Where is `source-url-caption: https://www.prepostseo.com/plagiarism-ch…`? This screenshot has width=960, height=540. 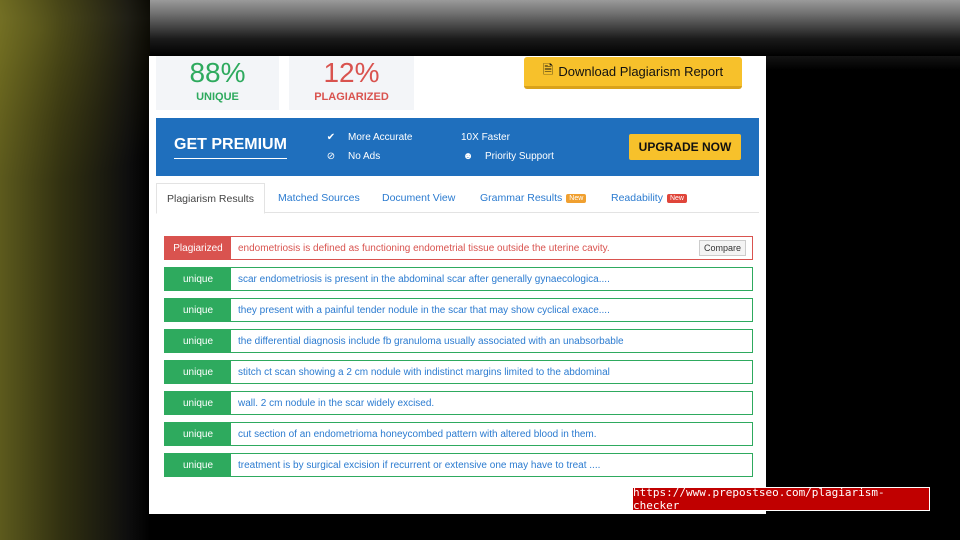
source-url-caption: https://www.prepostseo.com/plagiarism-ch… is located at coordinates (781, 499).